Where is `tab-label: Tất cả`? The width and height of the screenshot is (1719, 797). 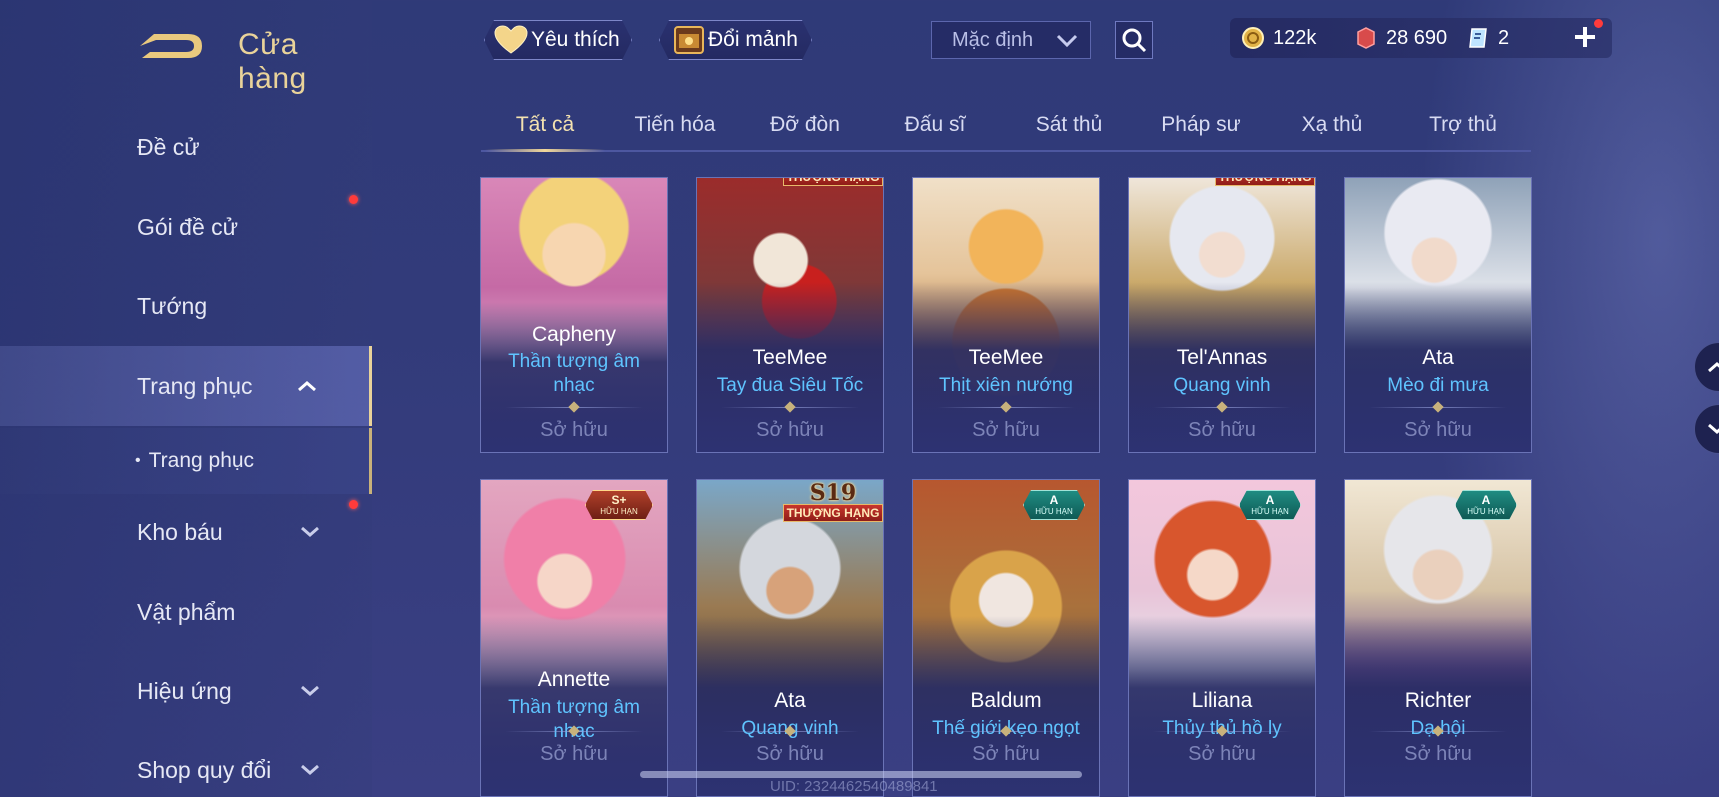
tab-label: Tất cả is located at coordinates (545, 124).